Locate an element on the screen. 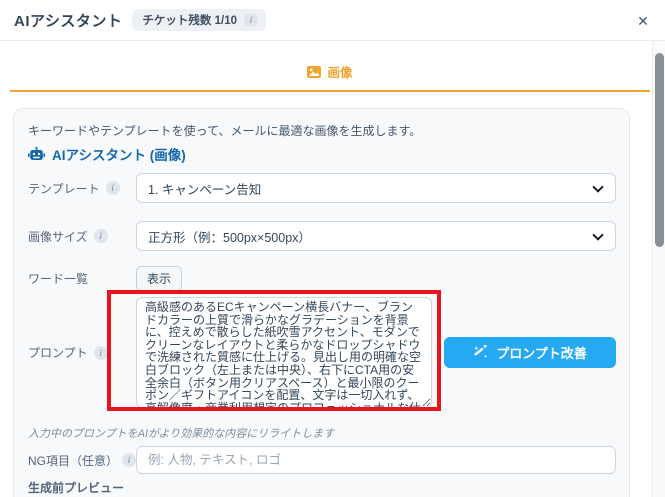  template-label: テンプレート i is located at coordinates (82, 188).